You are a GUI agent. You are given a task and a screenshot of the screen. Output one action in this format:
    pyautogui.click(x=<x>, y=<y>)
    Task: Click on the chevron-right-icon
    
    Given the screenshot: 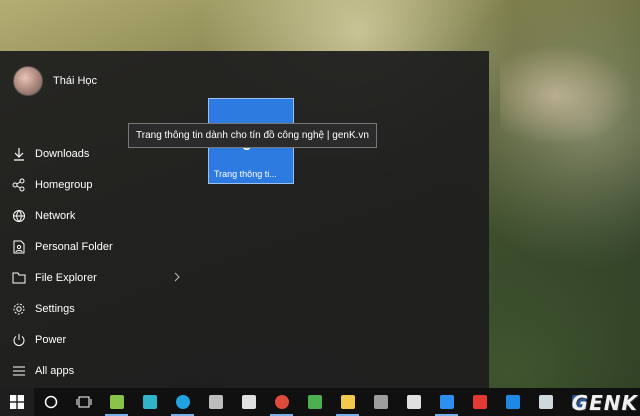 What is the action you would take?
    pyautogui.click(x=177, y=277)
    